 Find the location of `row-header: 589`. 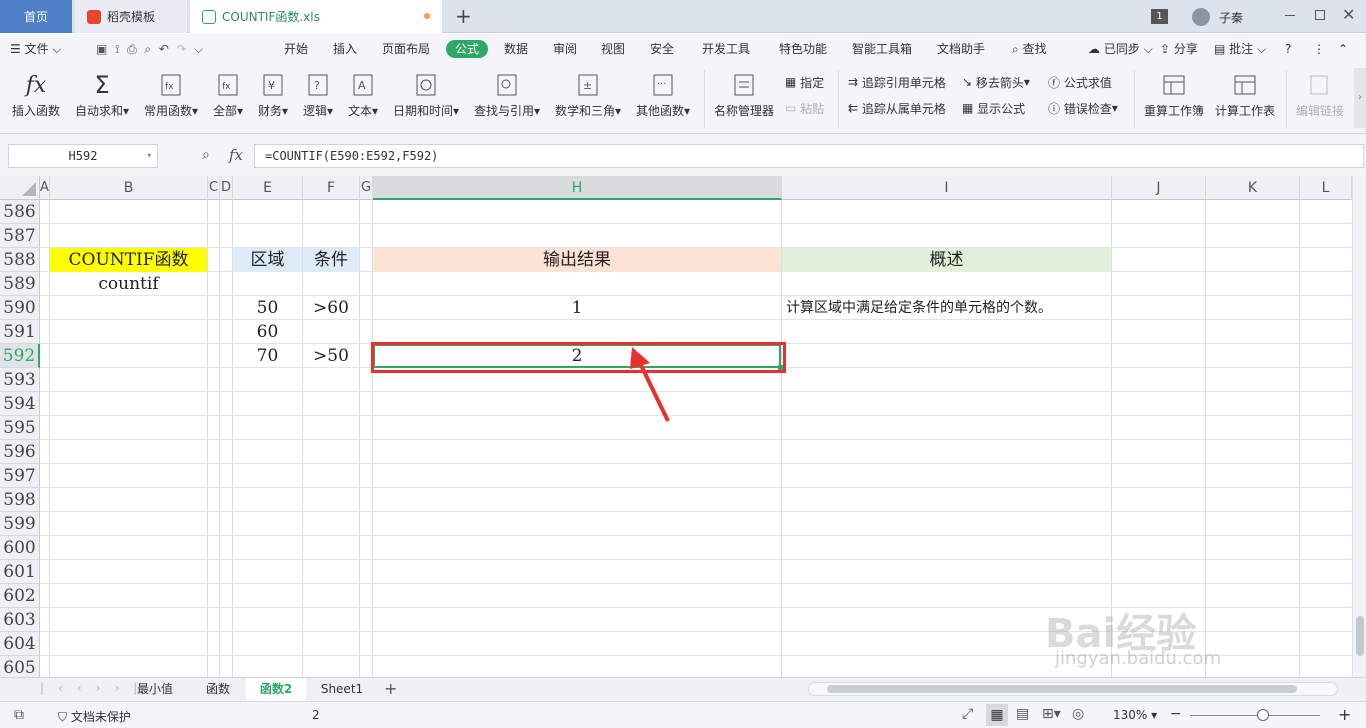

row-header: 589 is located at coordinates (20, 284).